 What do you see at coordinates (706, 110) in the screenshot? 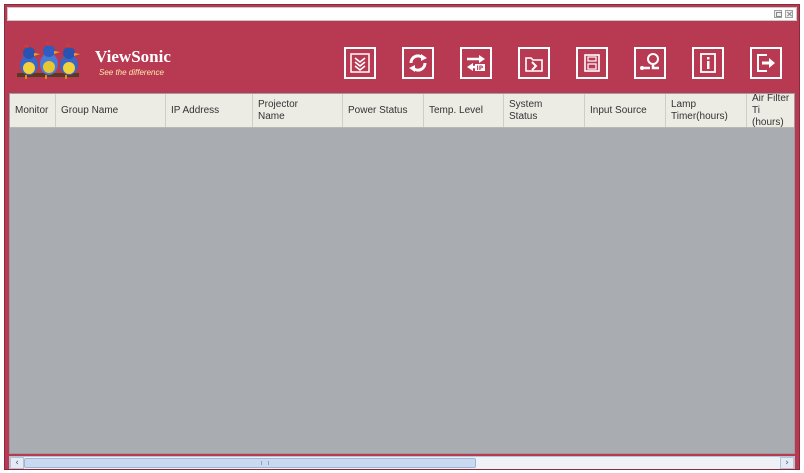
I see `column-header-lamp-timer: Lamp Timer(hours)` at bounding box center [706, 110].